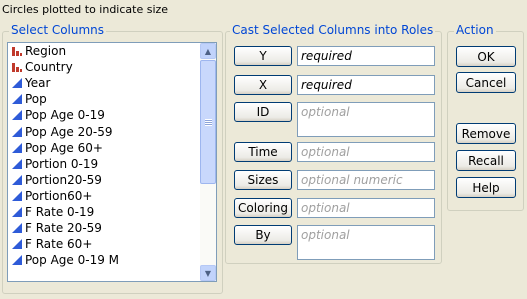 This screenshot has height=299, width=527. What do you see at coordinates (36, 99) in the screenshot?
I see `column-label: Pop` at bounding box center [36, 99].